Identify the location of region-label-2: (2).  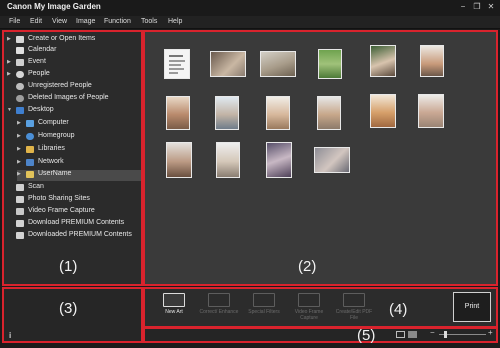
(307, 266).